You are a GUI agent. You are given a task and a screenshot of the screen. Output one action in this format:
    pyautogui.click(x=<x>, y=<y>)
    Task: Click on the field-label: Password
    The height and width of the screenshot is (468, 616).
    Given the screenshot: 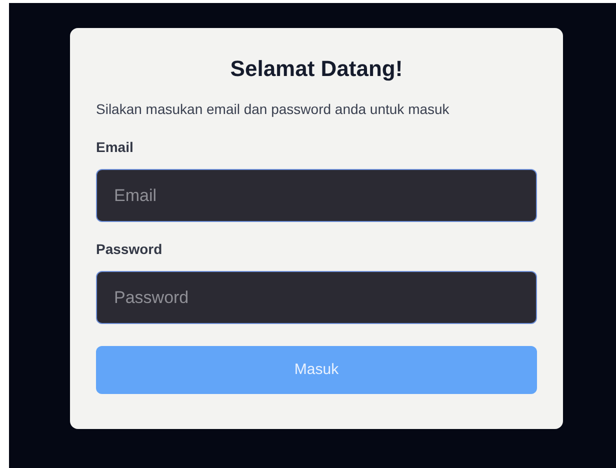 What is the action you would take?
    pyautogui.click(x=129, y=249)
    